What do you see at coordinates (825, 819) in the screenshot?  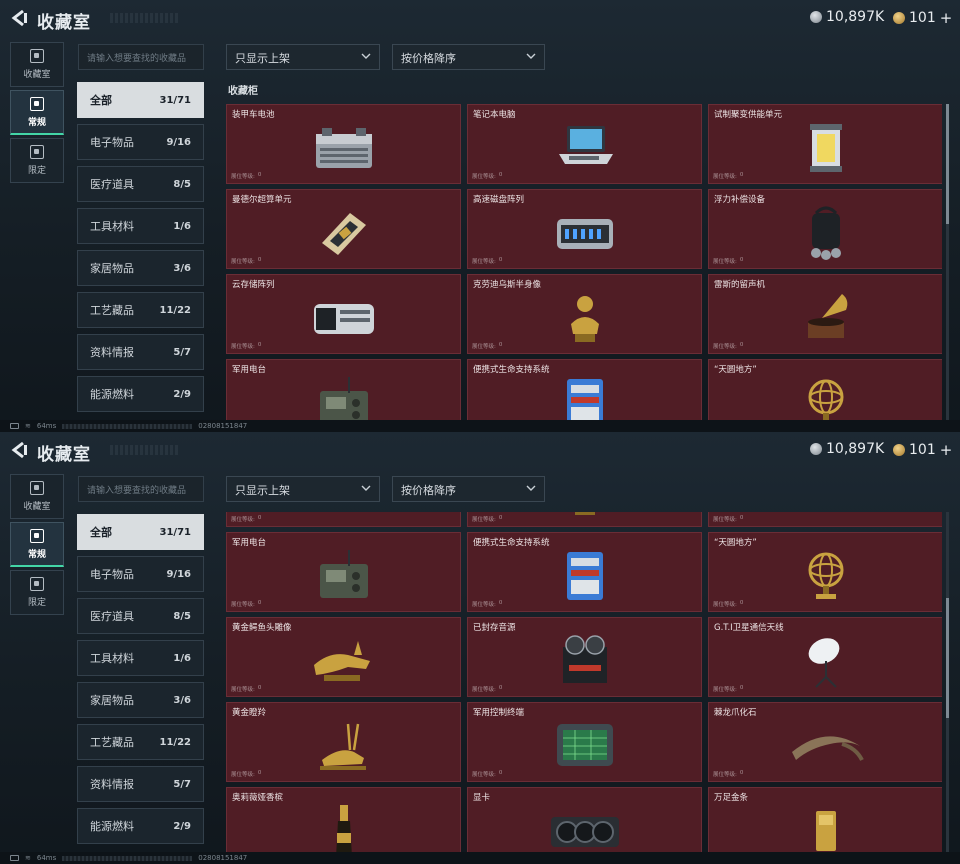 I see `collection-card: 万足金条 展位等级:0` at bounding box center [825, 819].